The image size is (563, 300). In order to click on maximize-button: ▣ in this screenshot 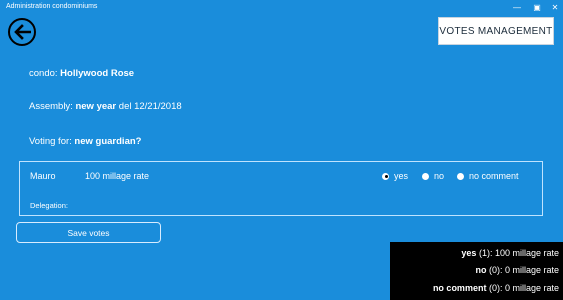, I will do `click(537, 8)`.